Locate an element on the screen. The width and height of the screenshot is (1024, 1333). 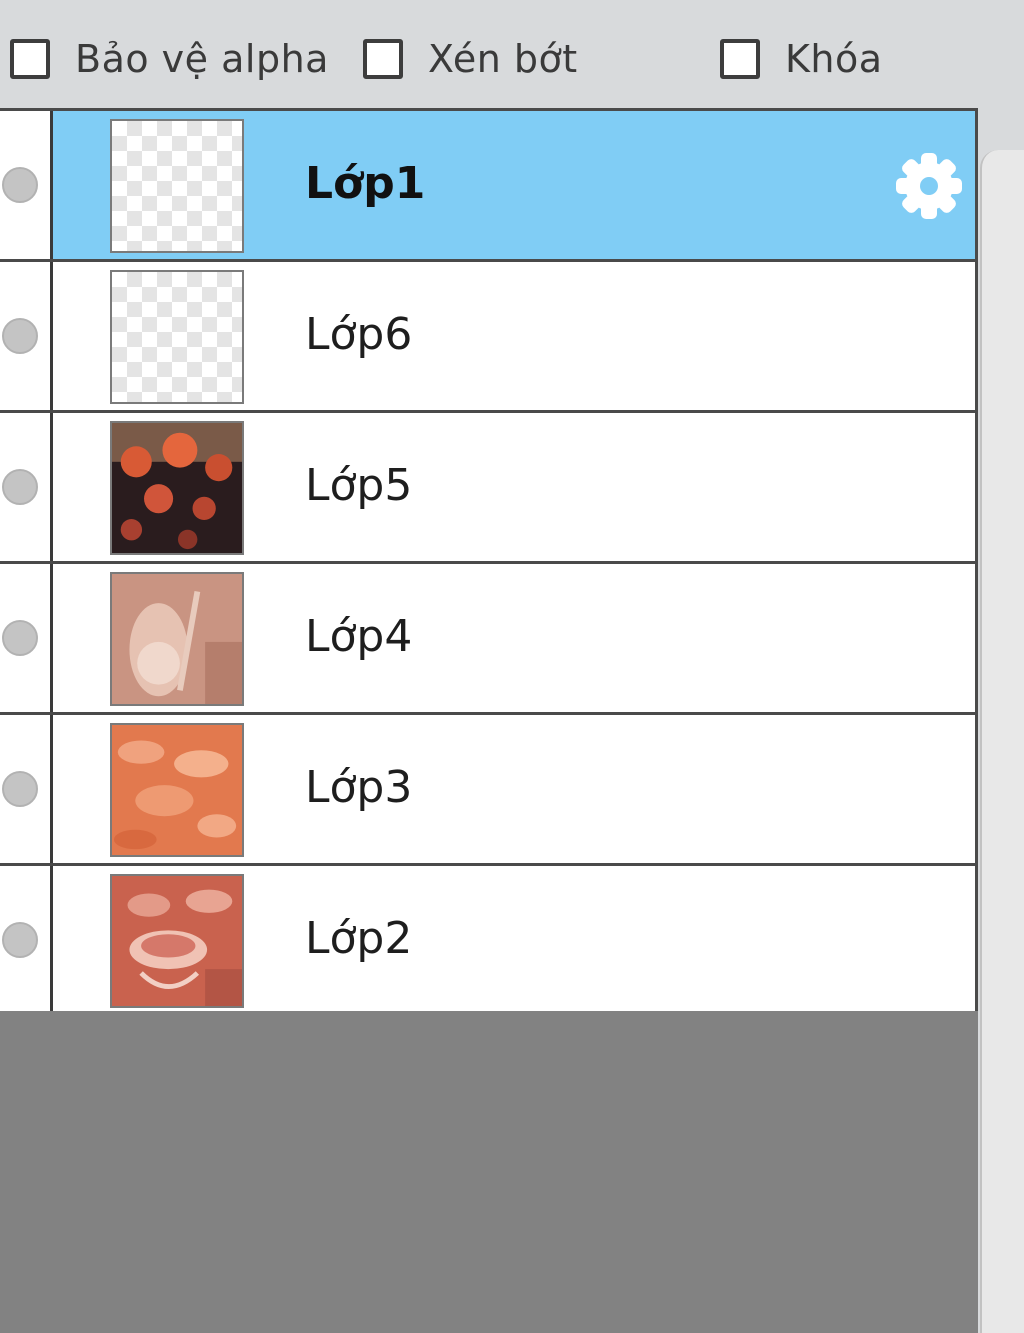
layer-row: Lớp6 is located at coordinates (487, 337).